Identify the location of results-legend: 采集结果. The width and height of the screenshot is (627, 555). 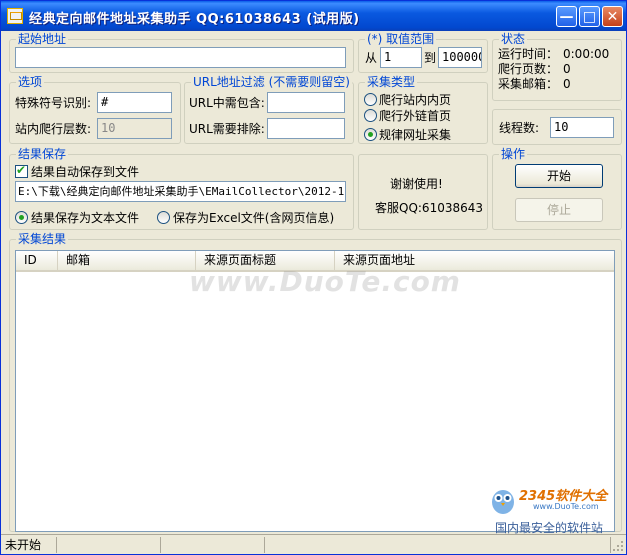
(42, 239).